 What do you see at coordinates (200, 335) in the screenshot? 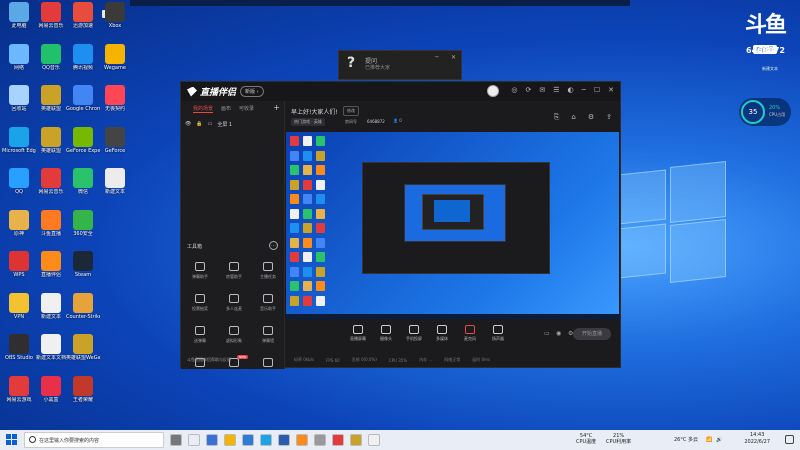
I see `toolbox-tool: 送弹幕` at bounding box center [200, 335].